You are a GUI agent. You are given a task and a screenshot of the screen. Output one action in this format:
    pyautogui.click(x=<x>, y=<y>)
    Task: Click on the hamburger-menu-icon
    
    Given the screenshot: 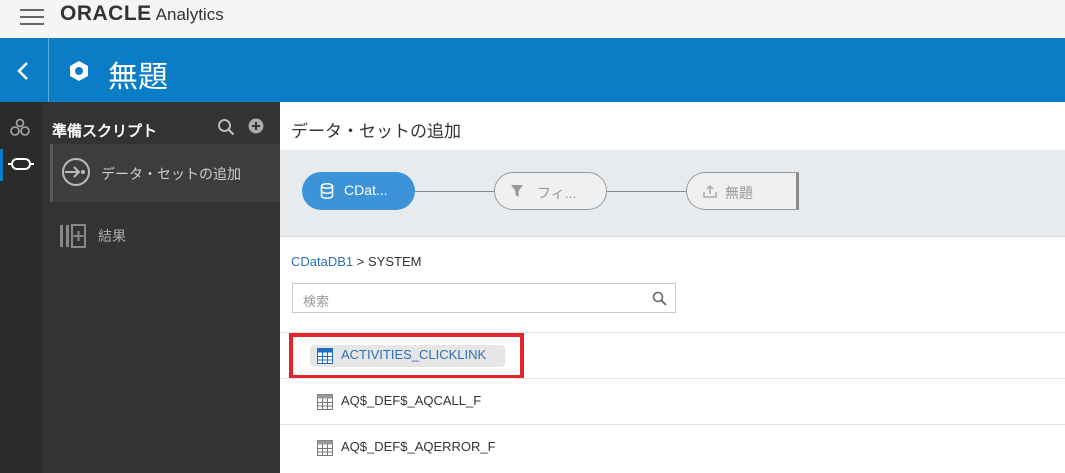 What is the action you would take?
    pyautogui.click(x=32, y=17)
    